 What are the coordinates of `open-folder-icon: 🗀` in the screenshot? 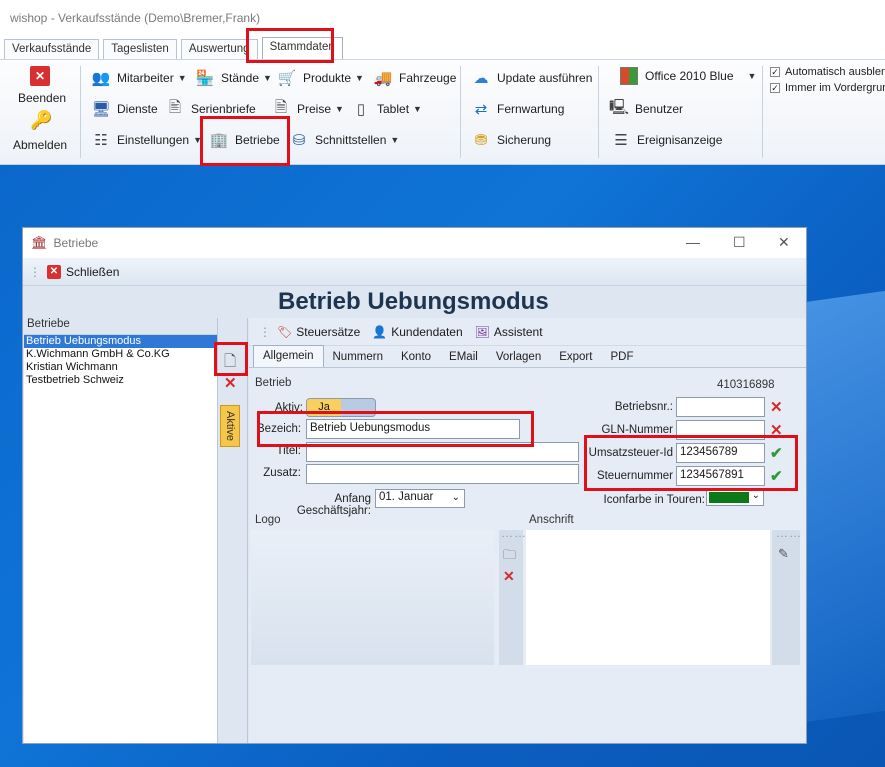 It's located at (509, 557).